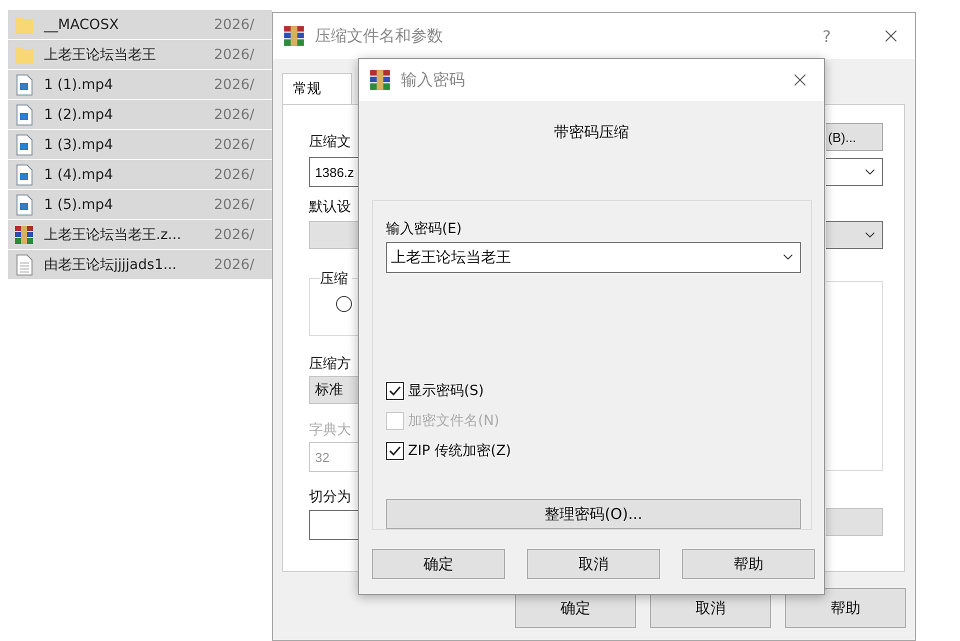 This screenshot has height=641, width=960. I want to click on window-title: 压缩文件名和参数, so click(379, 36).